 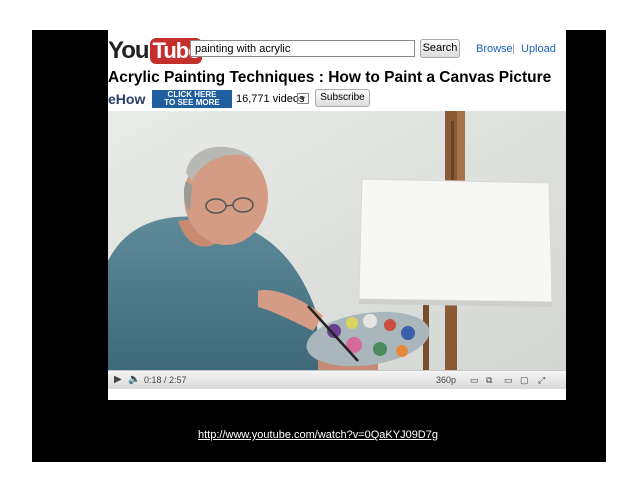 I want to click on click-here-banner: CLICK HERE TO SEE MORE, so click(x=192, y=99).